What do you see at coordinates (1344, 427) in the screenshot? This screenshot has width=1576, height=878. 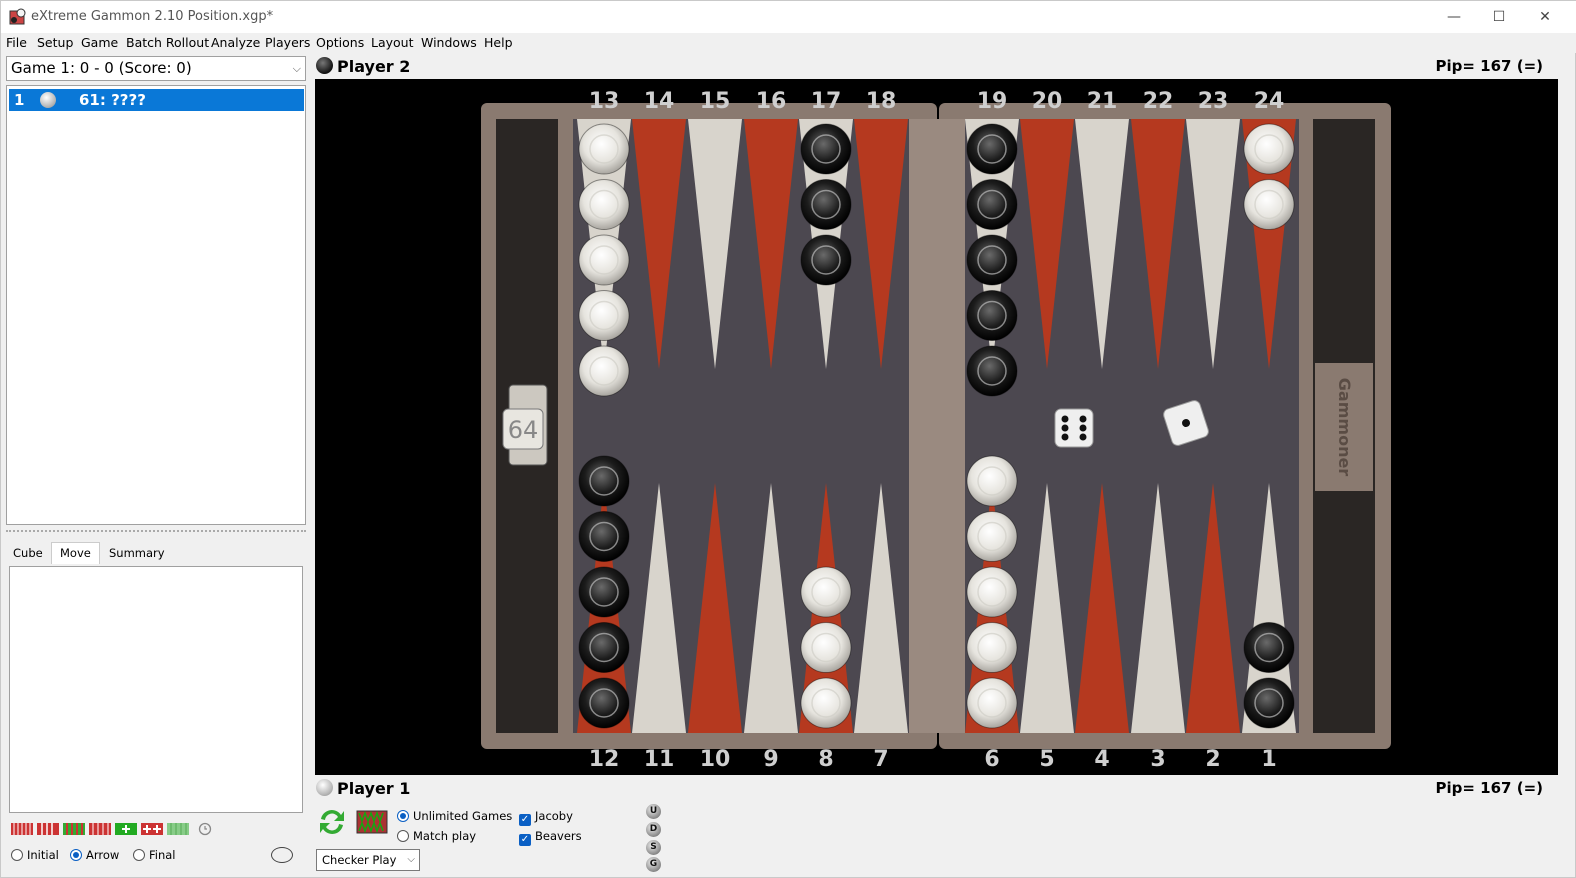 I see `side-label: Gammoner` at bounding box center [1344, 427].